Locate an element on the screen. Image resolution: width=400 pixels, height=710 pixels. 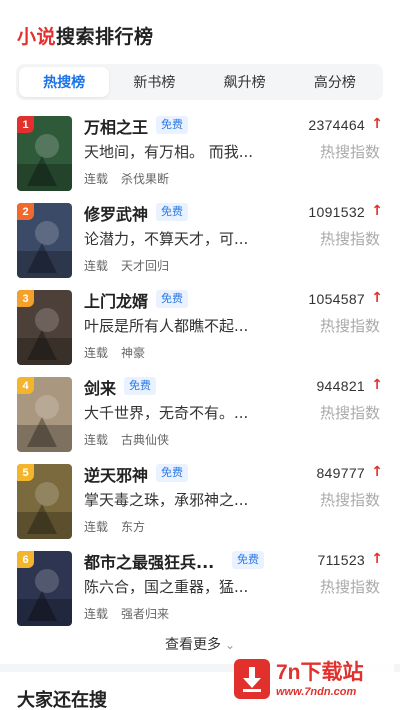
genre-tag: 古典仙侠 is located at coordinates (145, 440).